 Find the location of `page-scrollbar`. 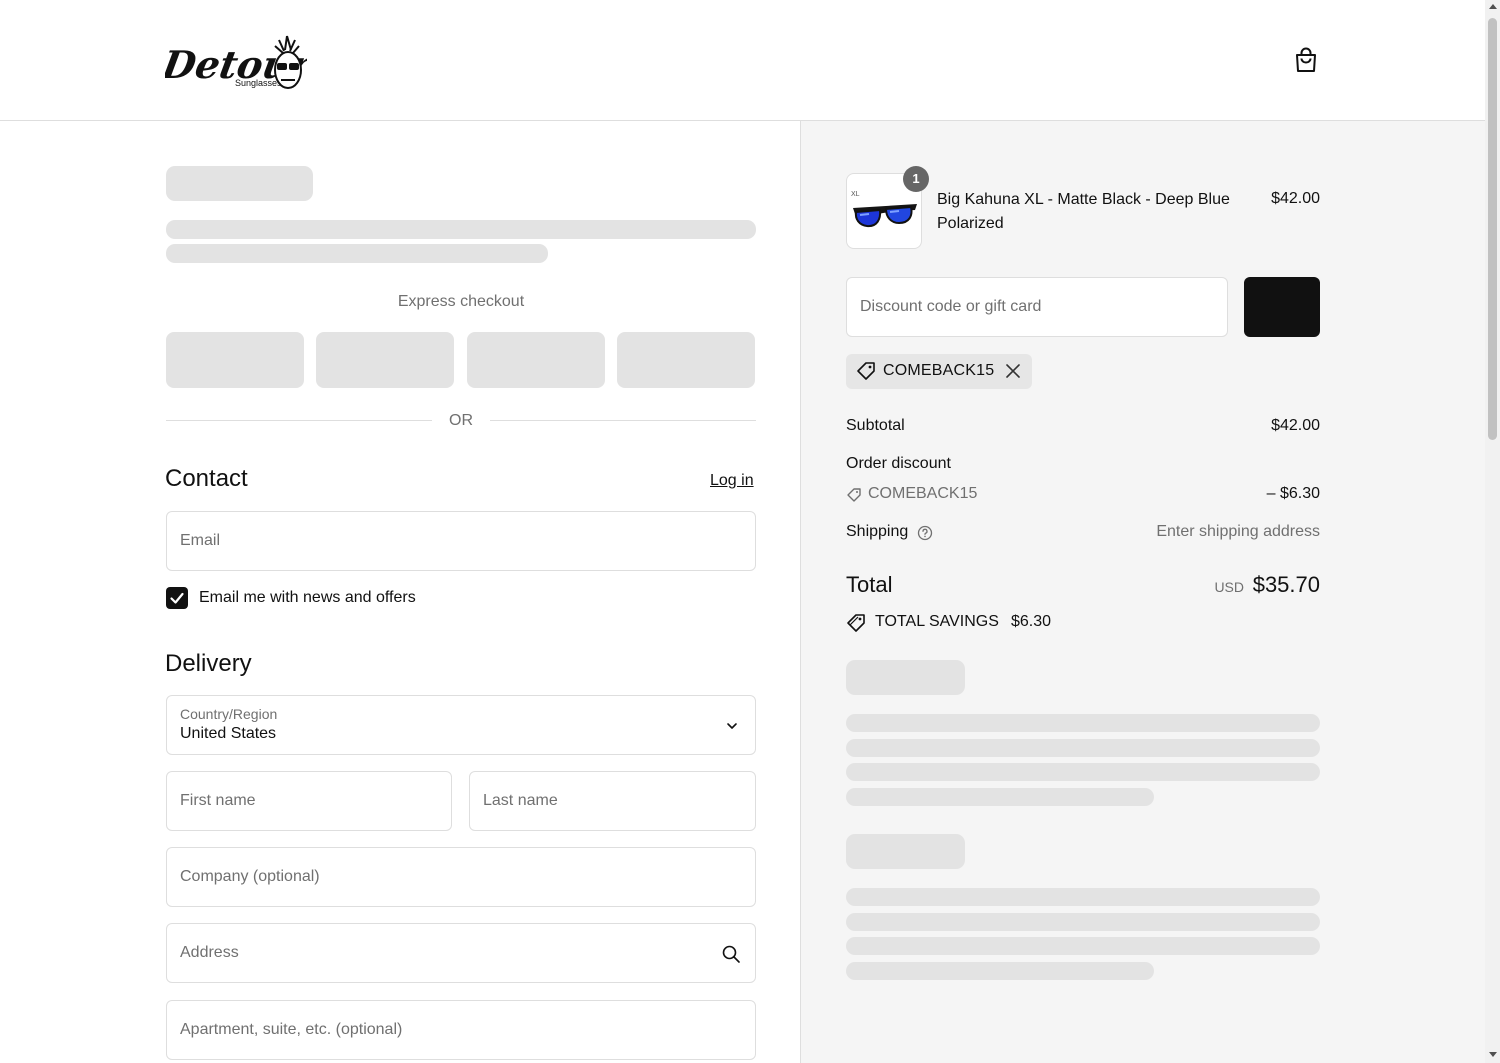

page-scrollbar is located at coordinates (1492, 531).